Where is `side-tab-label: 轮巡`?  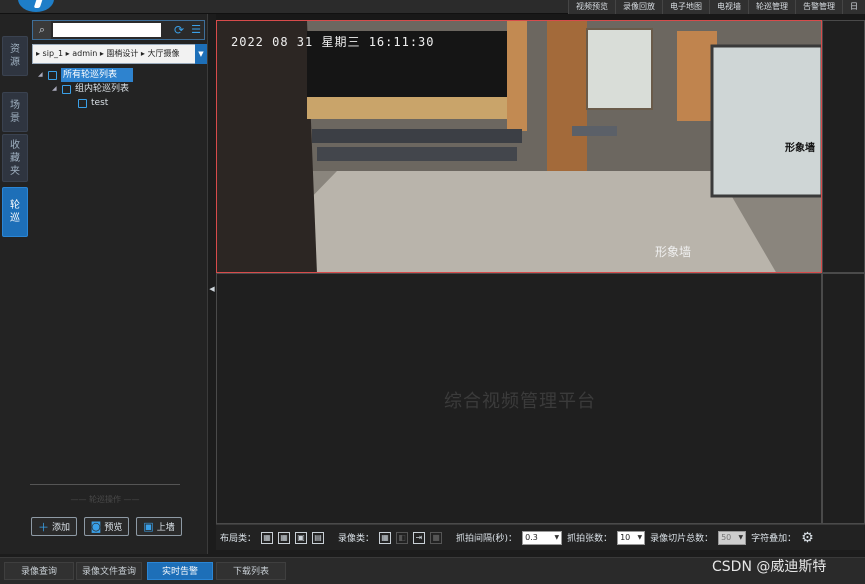 side-tab-label: 轮巡 is located at coordinates (15, 212).